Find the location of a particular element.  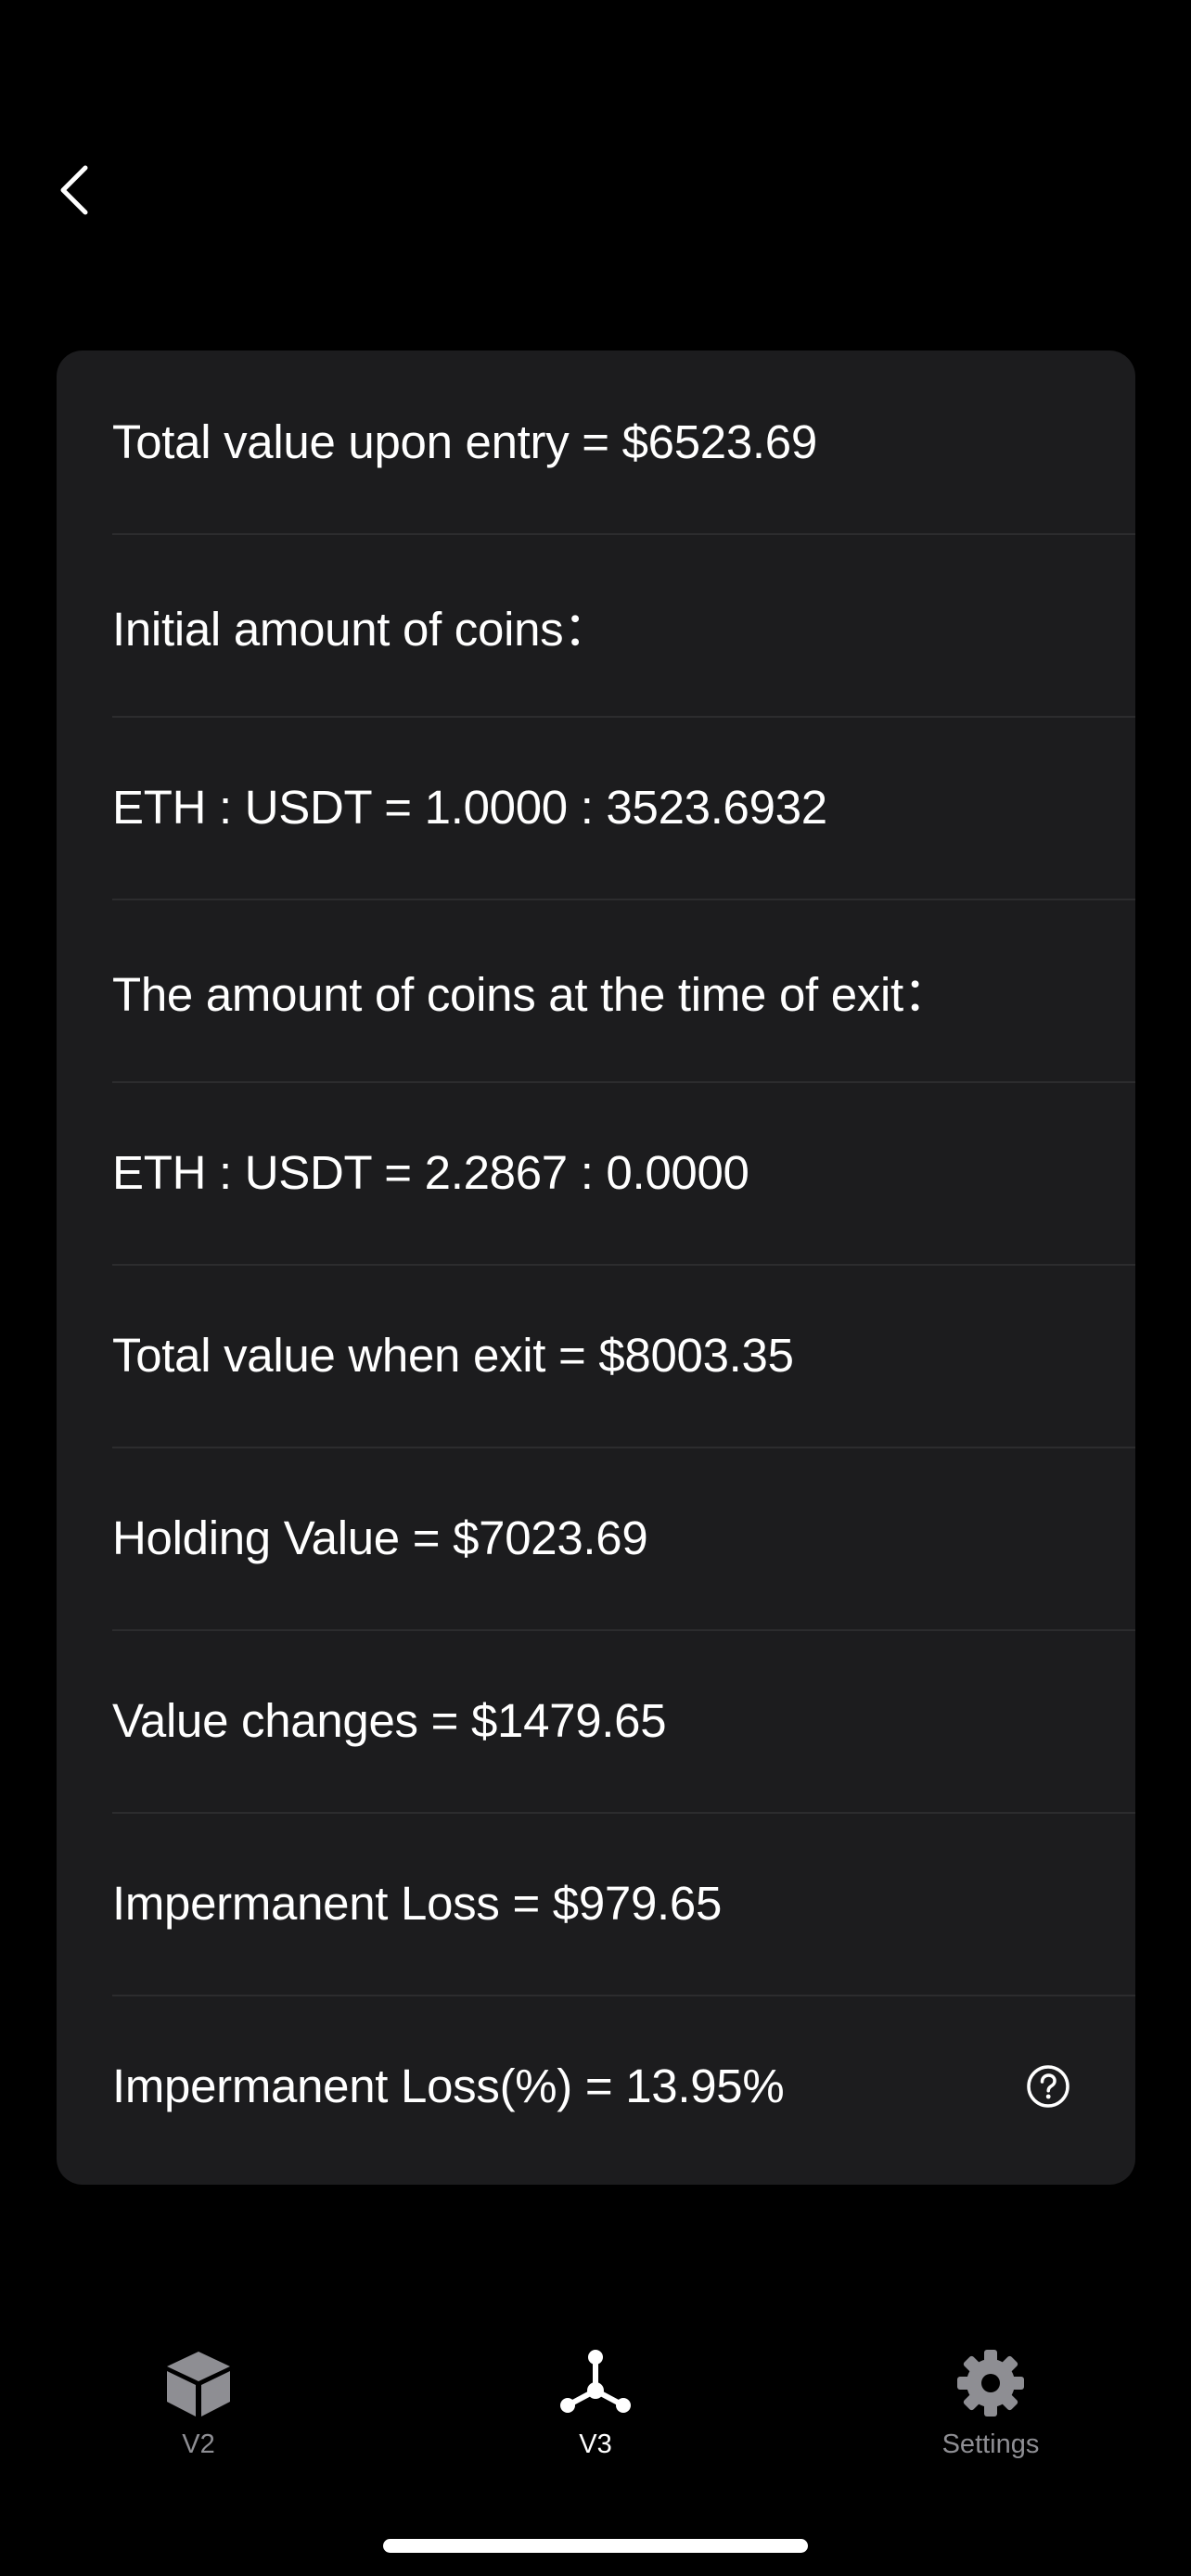

initial-ratio-text: ETH : USDT = 1.0000 : 3523.6932 is located at coordinates (469, 807).